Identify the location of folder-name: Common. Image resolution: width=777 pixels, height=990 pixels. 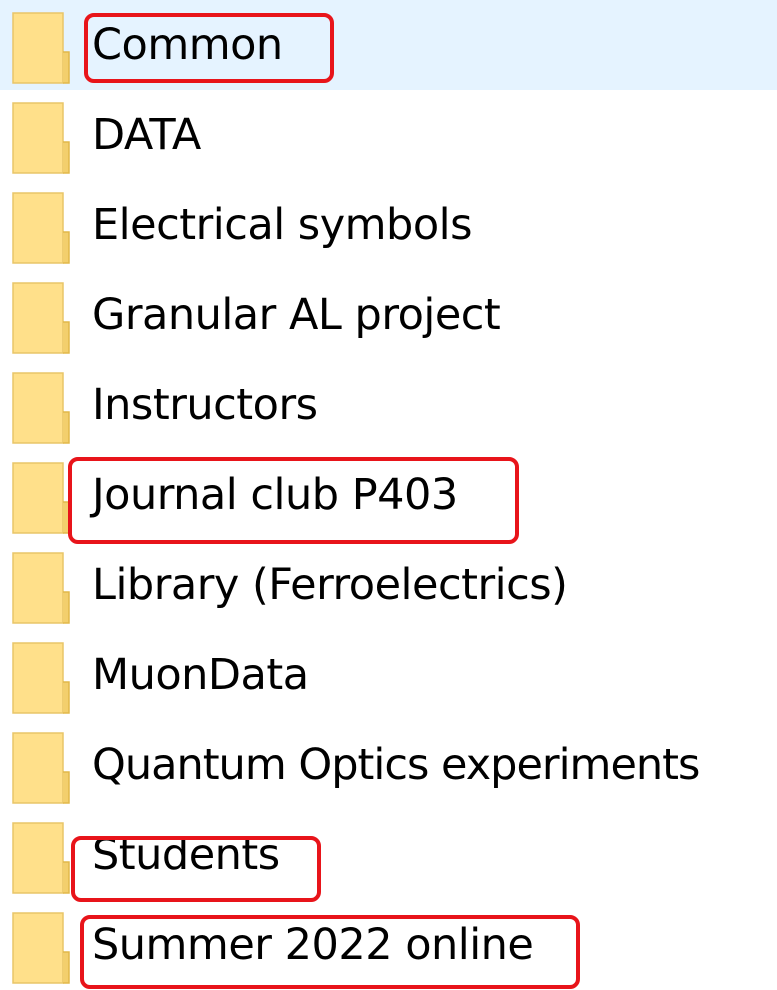
(187, 45).